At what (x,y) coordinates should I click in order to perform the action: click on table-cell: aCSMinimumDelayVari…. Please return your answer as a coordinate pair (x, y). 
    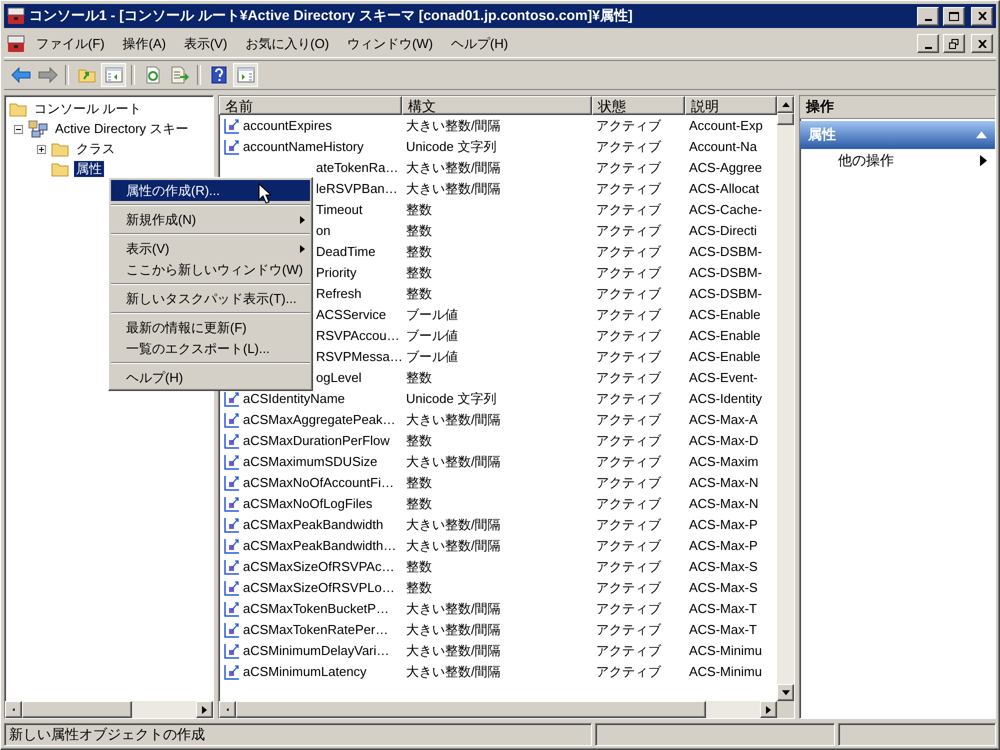
    Looking at the image, I should click on (316, 650).